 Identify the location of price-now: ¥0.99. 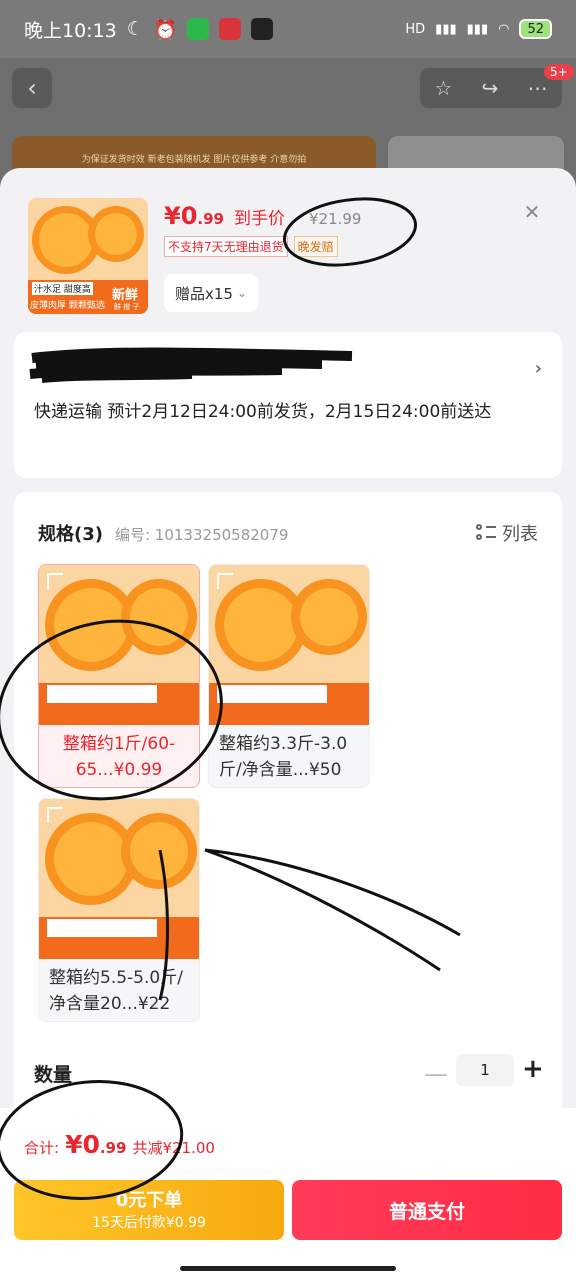
(194, 216).